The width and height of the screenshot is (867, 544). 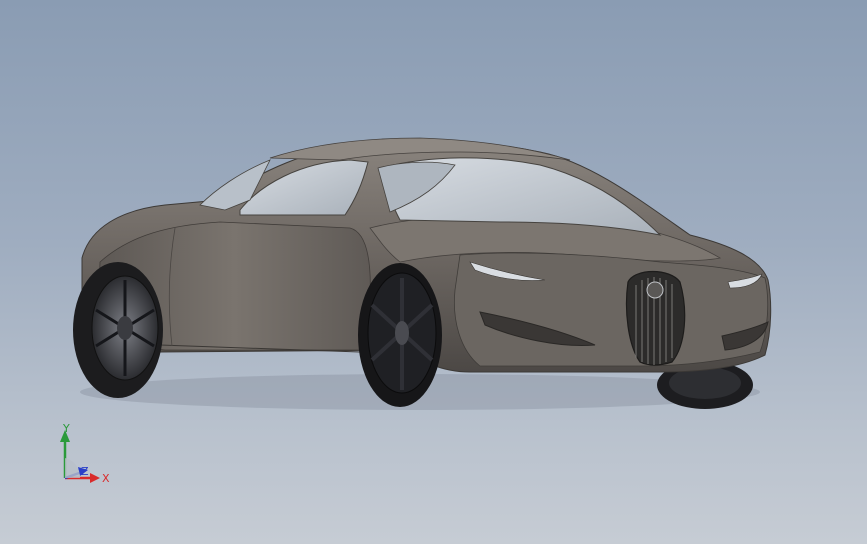 I want to click on triad-plane, so click(x=72, y=468).